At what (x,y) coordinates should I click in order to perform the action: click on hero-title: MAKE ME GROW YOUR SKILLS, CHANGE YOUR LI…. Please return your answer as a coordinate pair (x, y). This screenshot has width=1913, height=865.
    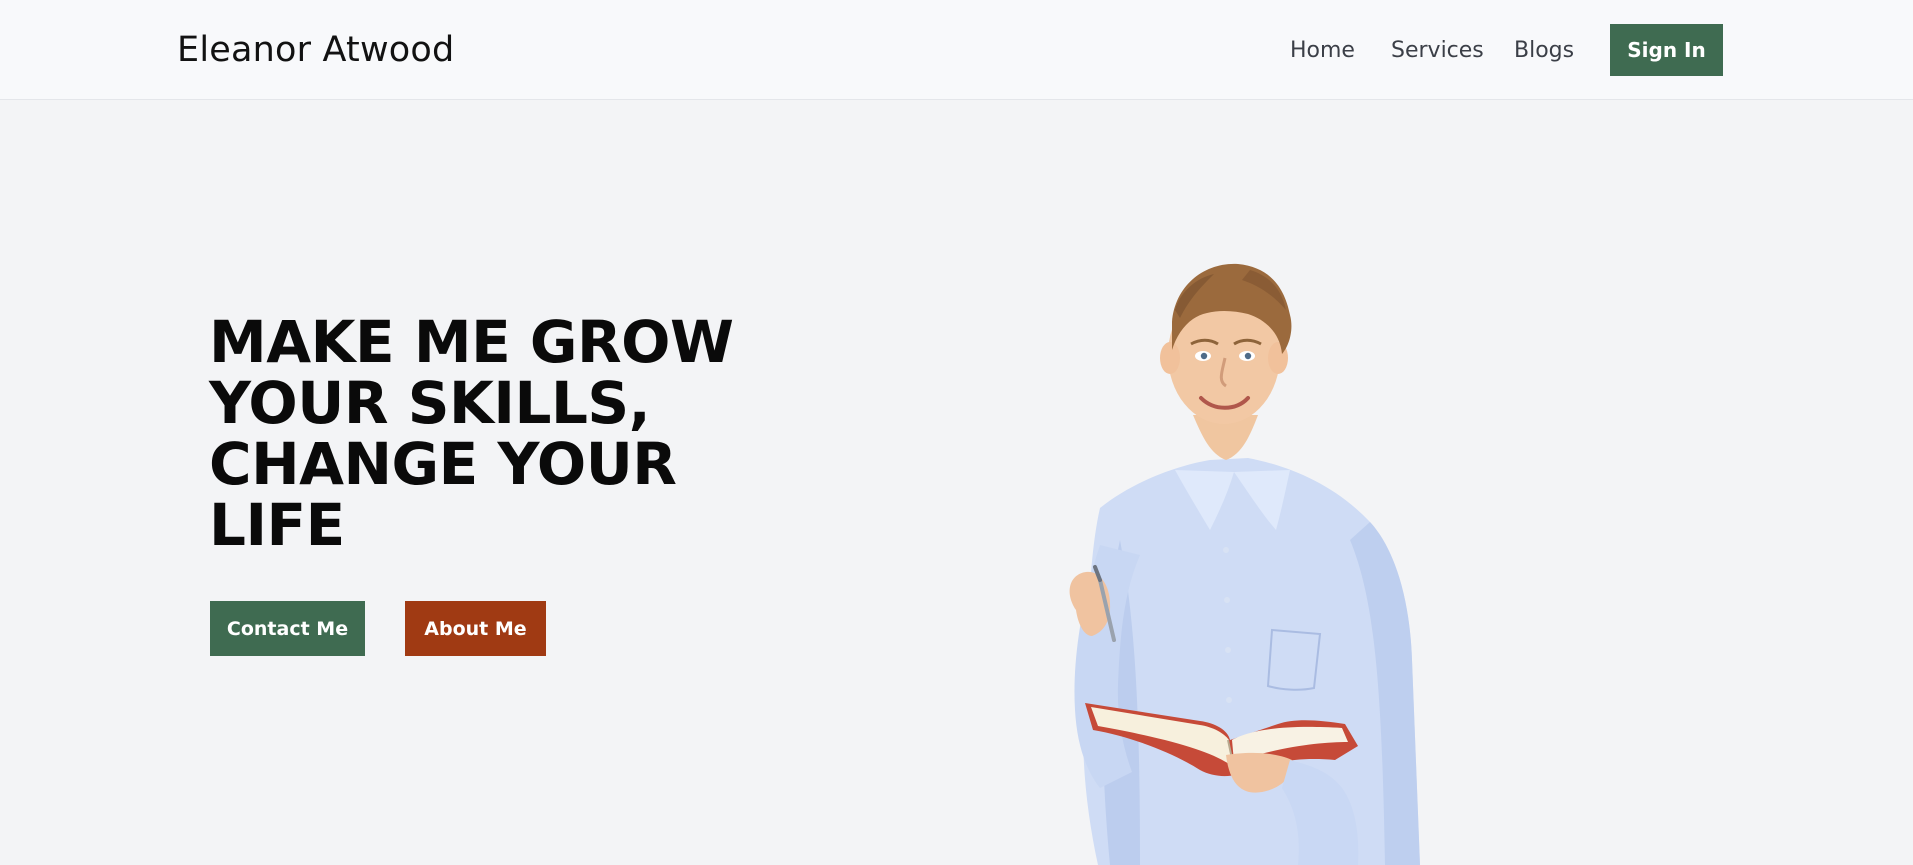
    Looking at the image, I should click on (471, 433).